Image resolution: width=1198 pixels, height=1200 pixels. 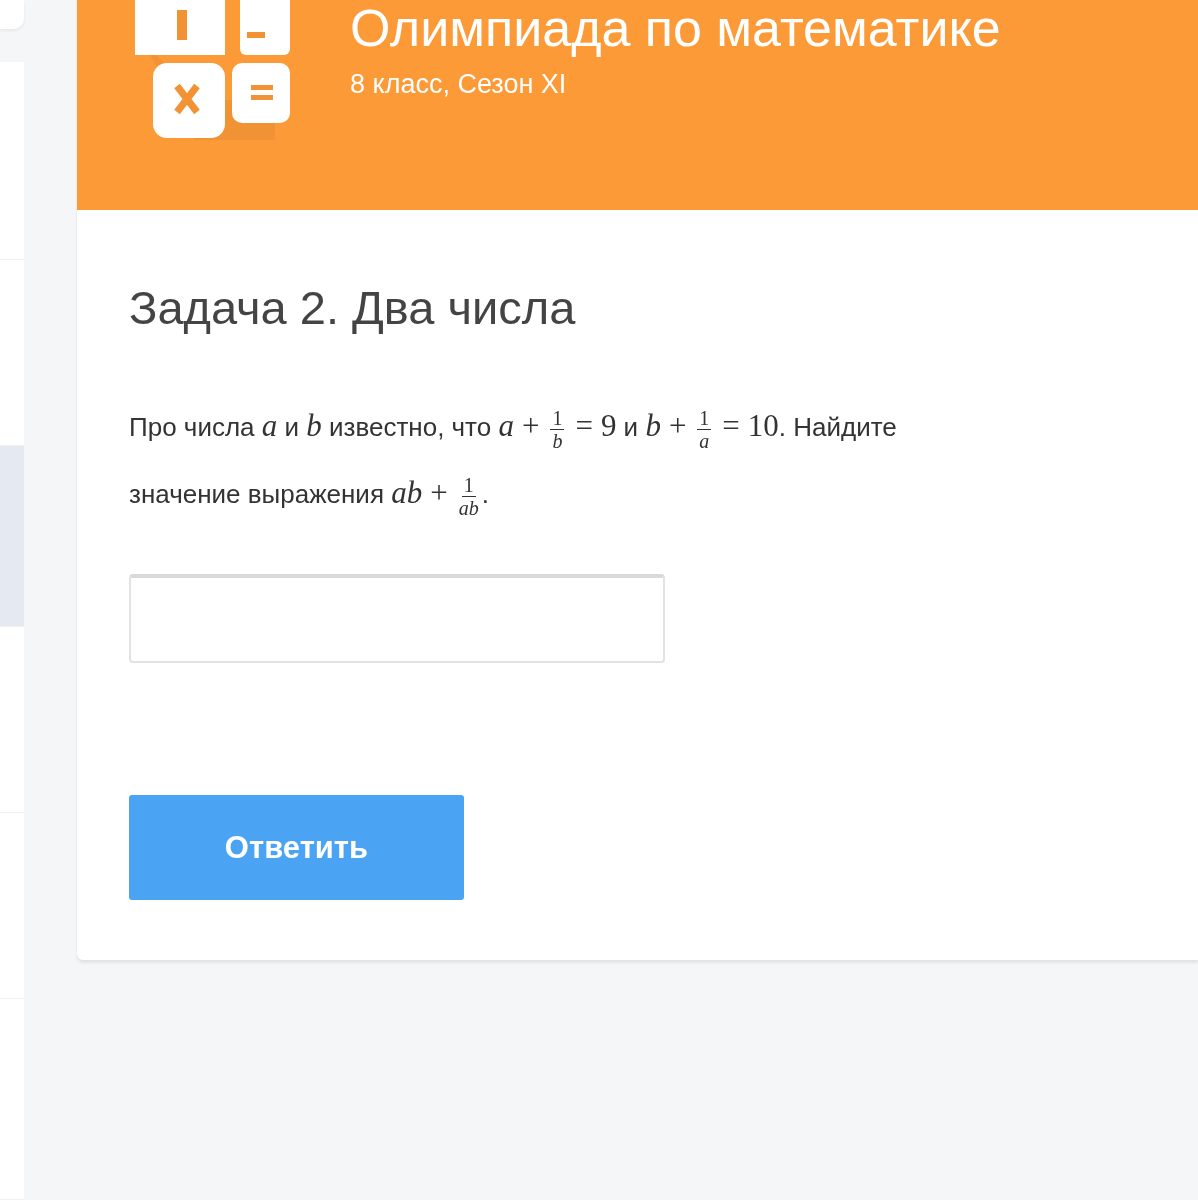 What do you see at coordinates (353, 307) in the screenshot?
I see `task-title: Задача 2. Два числа` at bounding box center [353, 307].